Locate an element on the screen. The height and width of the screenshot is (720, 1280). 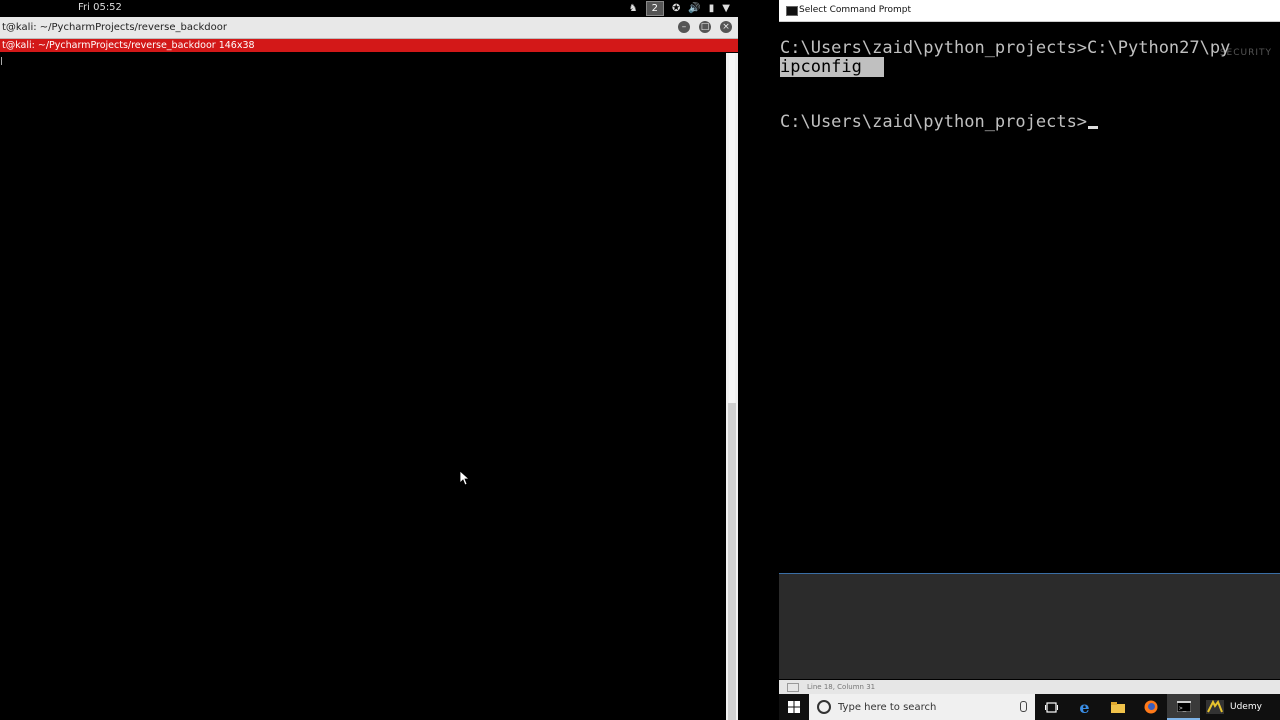
network-users-icon: ♞ is located at coordinates (633, 8).